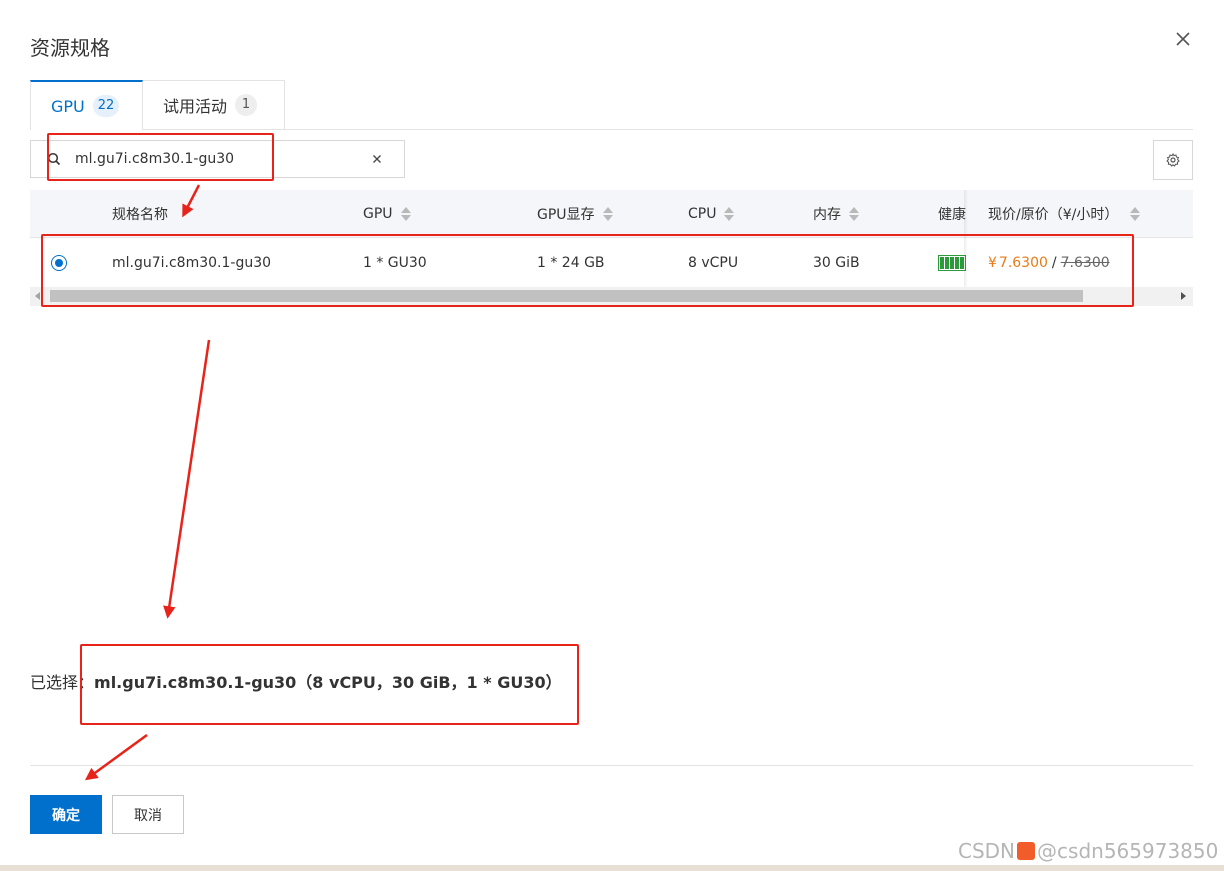 The height and width of the screenshot is (871, 1224). What do you see at coordinates (147, 482) in the screenshot?
I see `annotation-arrows` at bounding box center [147, 482].